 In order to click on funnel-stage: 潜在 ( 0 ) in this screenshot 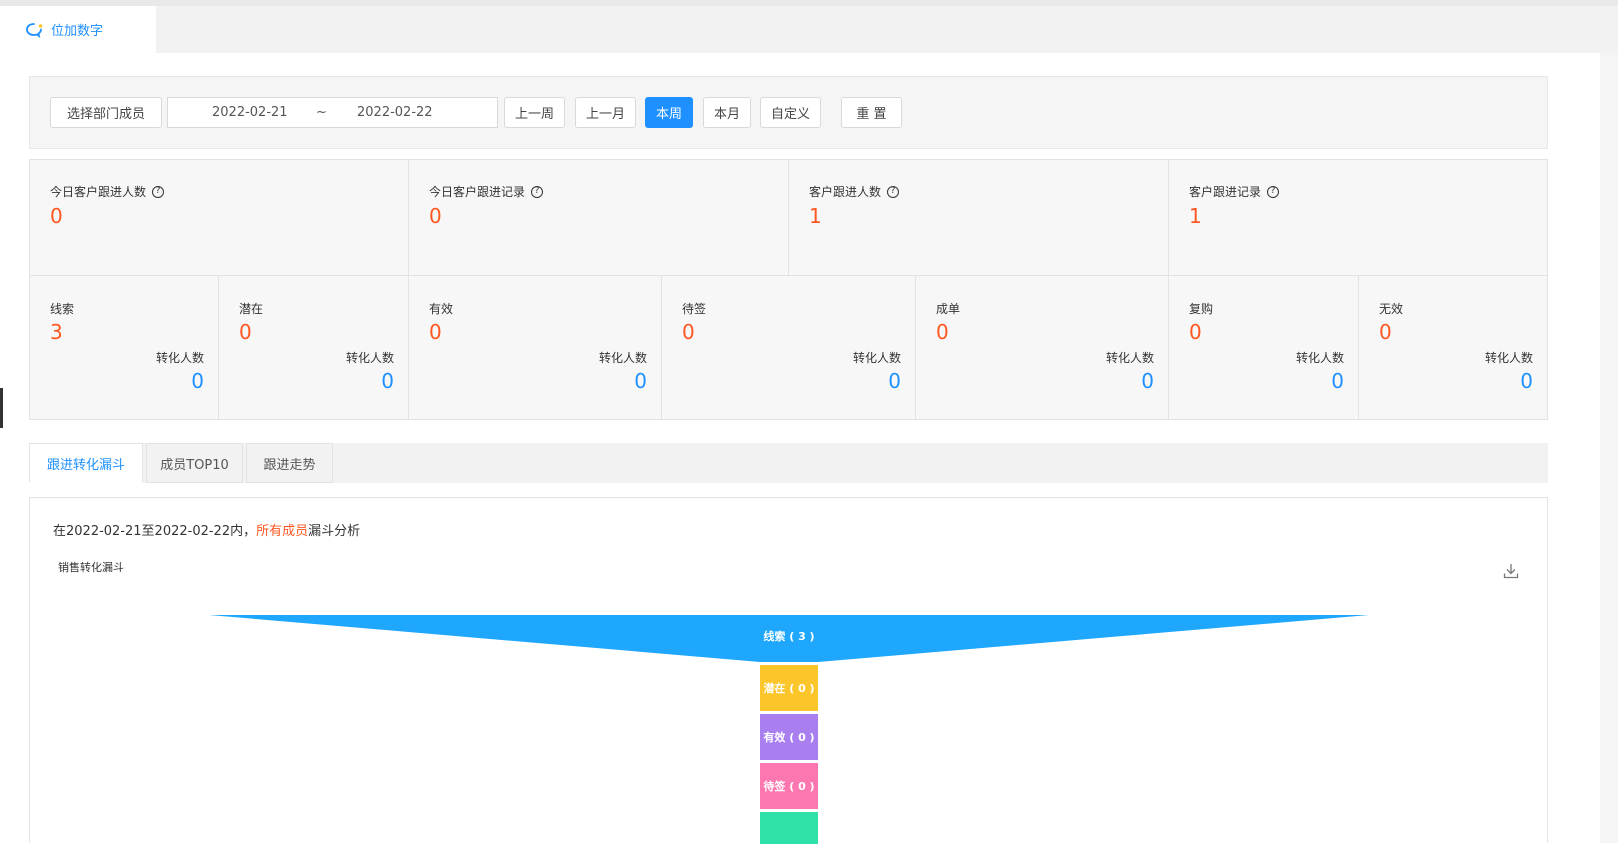, I will do `click(789, 688)`.